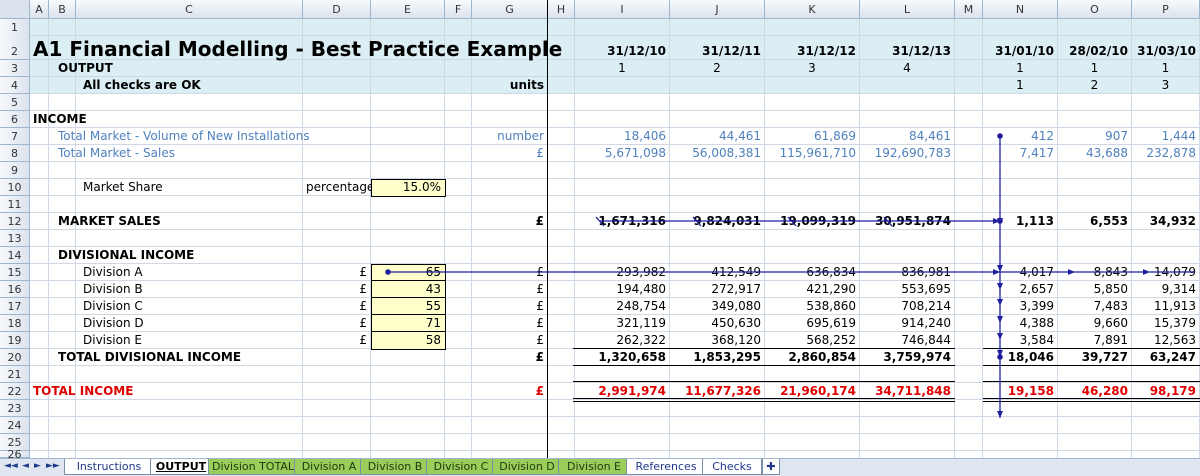 The image size is (1200, 476). I want to click on sheet-tab: Division A, so click(329, 467).